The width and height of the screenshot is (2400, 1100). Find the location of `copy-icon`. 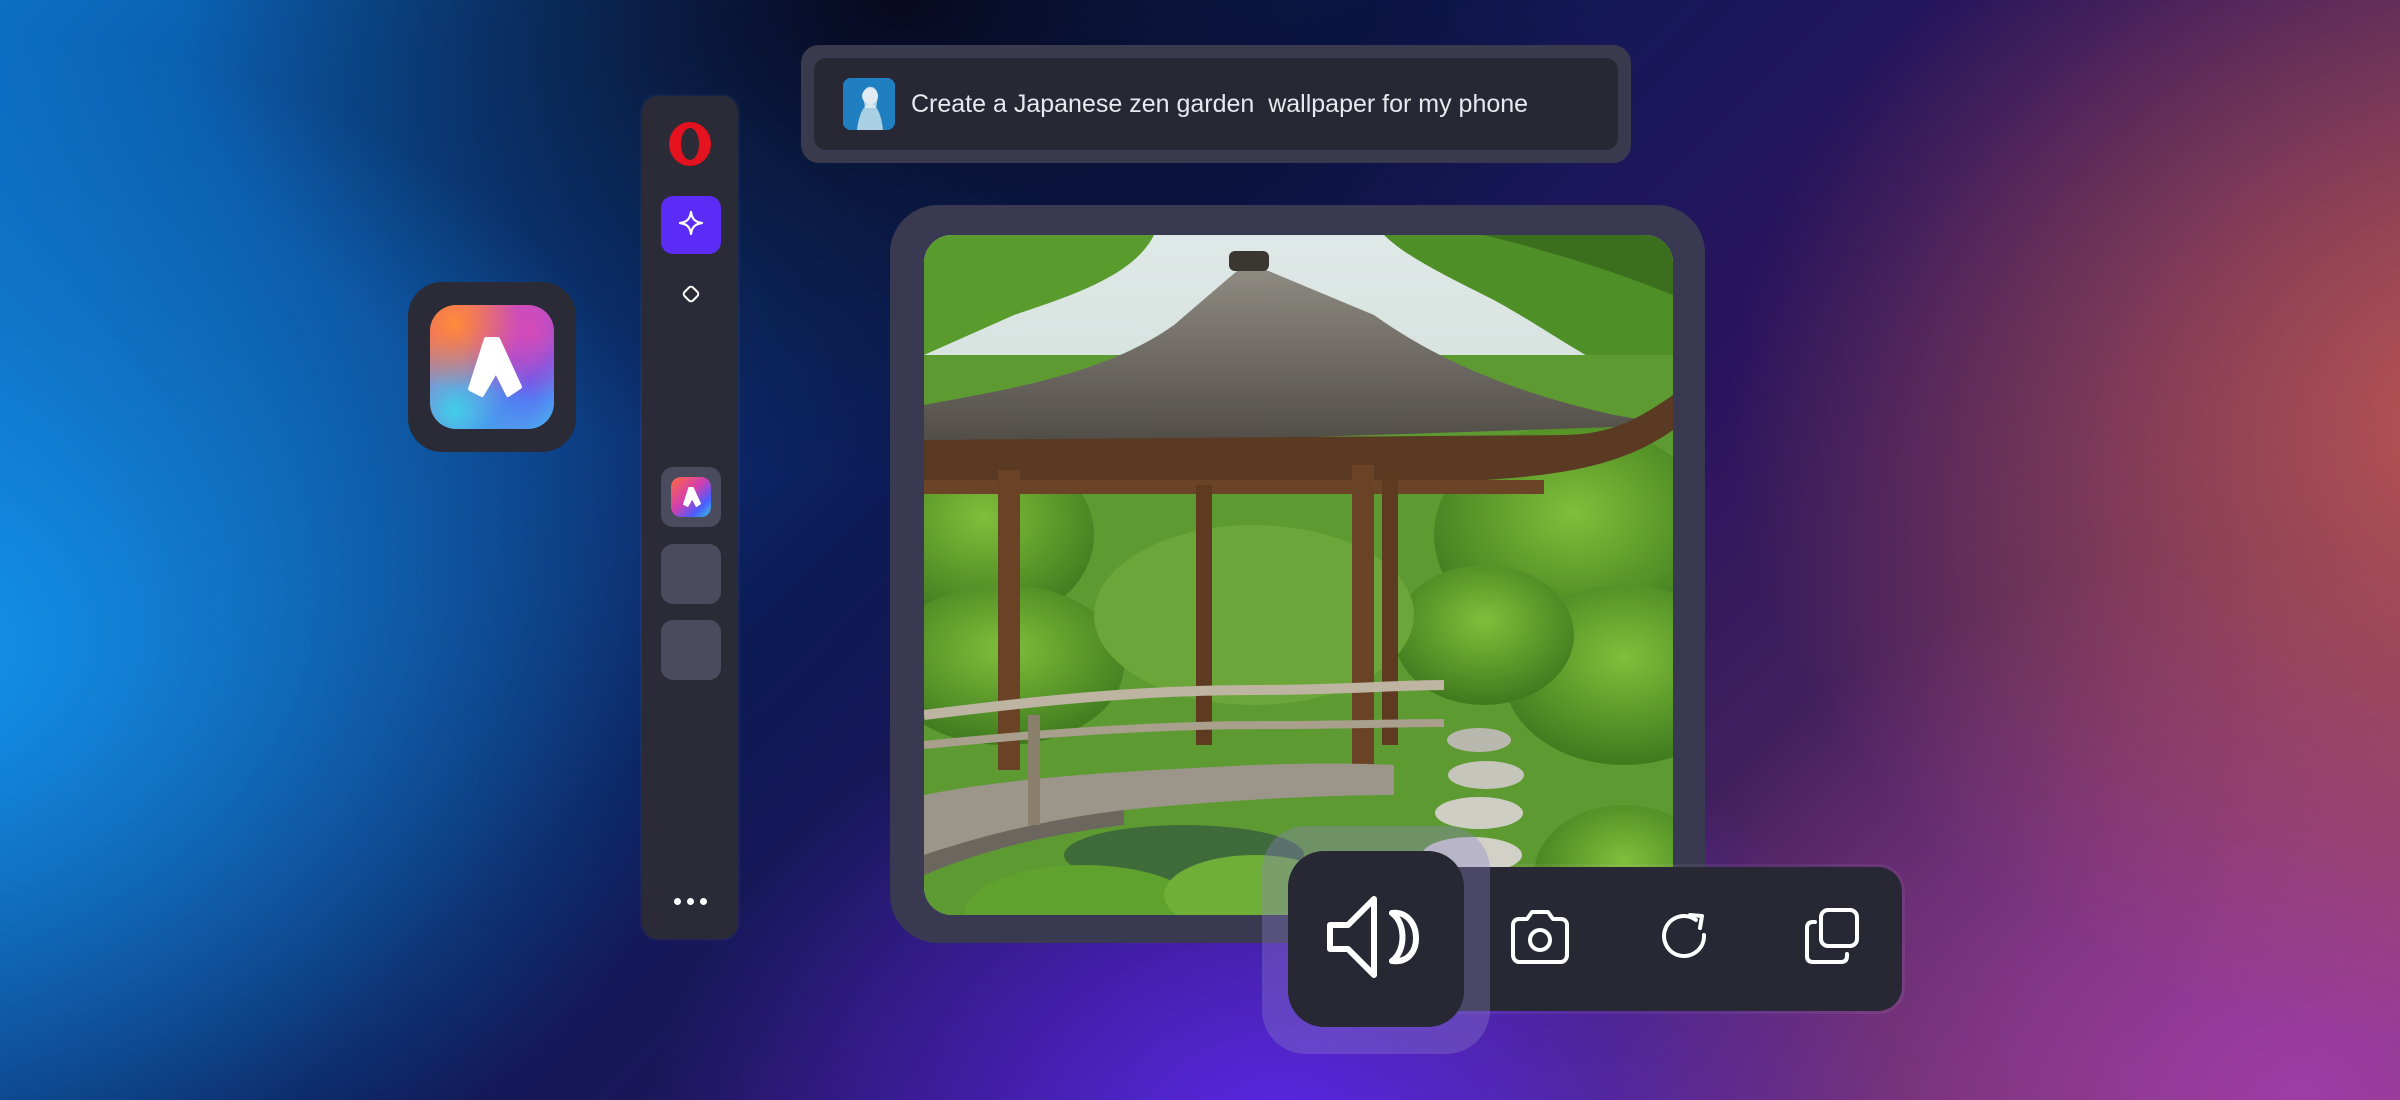

copy-icon is located at coordinates (1832, 939).